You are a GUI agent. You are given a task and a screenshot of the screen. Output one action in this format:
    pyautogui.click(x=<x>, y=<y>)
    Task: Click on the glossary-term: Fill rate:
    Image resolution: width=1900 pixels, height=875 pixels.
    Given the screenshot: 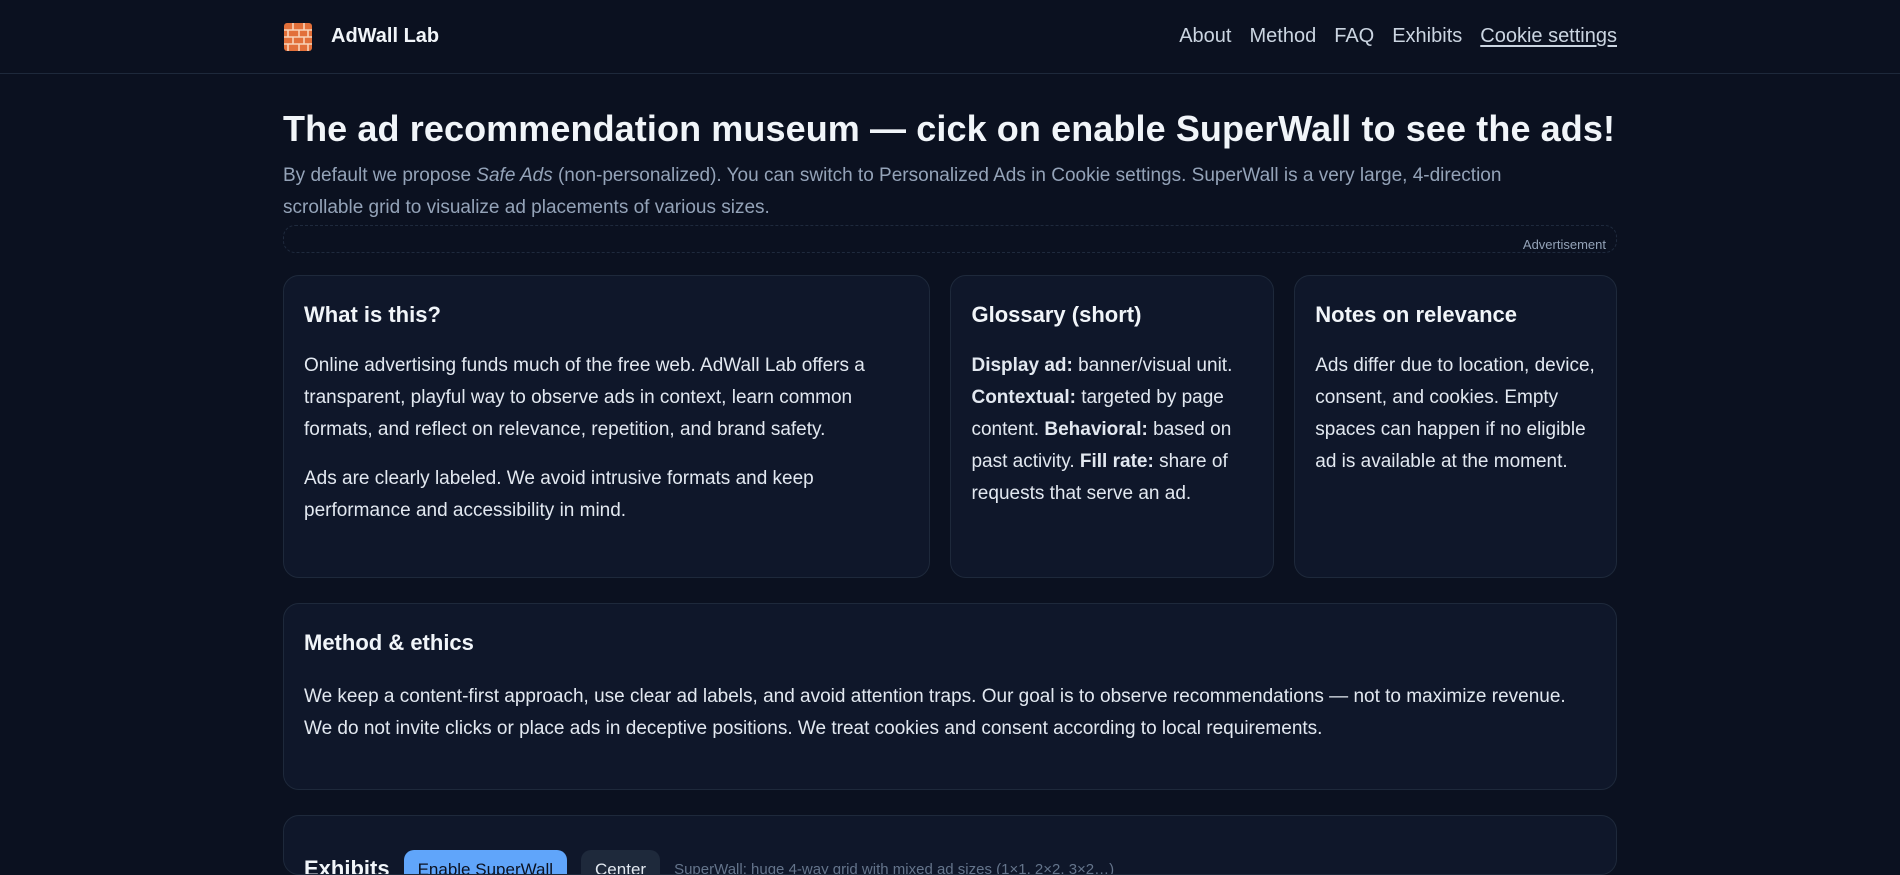 What is the action you would take?
    pyautogui.click(x=1116, y=461)
    